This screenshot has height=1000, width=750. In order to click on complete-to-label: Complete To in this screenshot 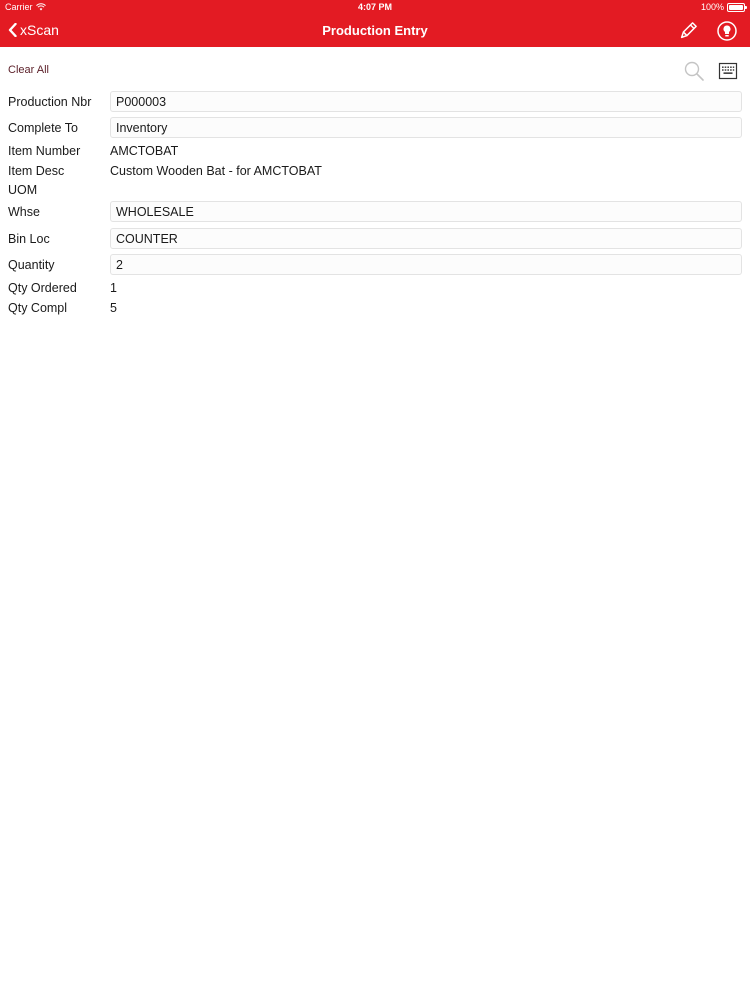, I will do `click(43, 128)`.